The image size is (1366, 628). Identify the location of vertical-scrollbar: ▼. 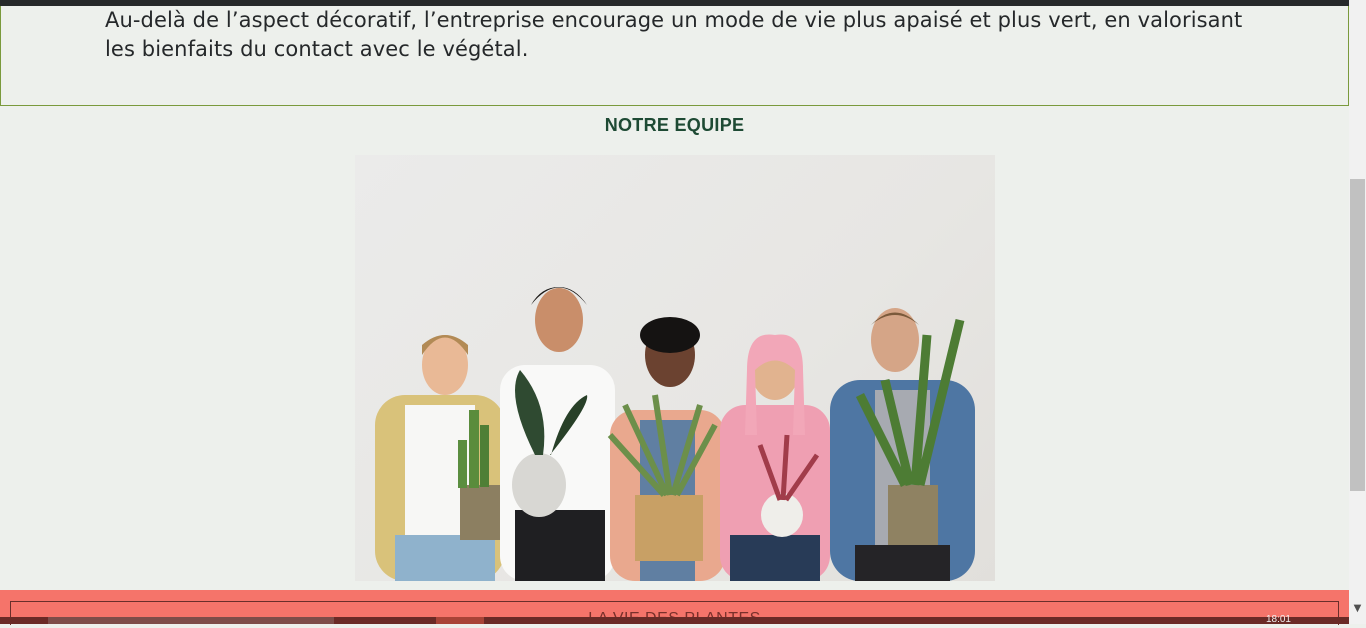
(1357, 312).